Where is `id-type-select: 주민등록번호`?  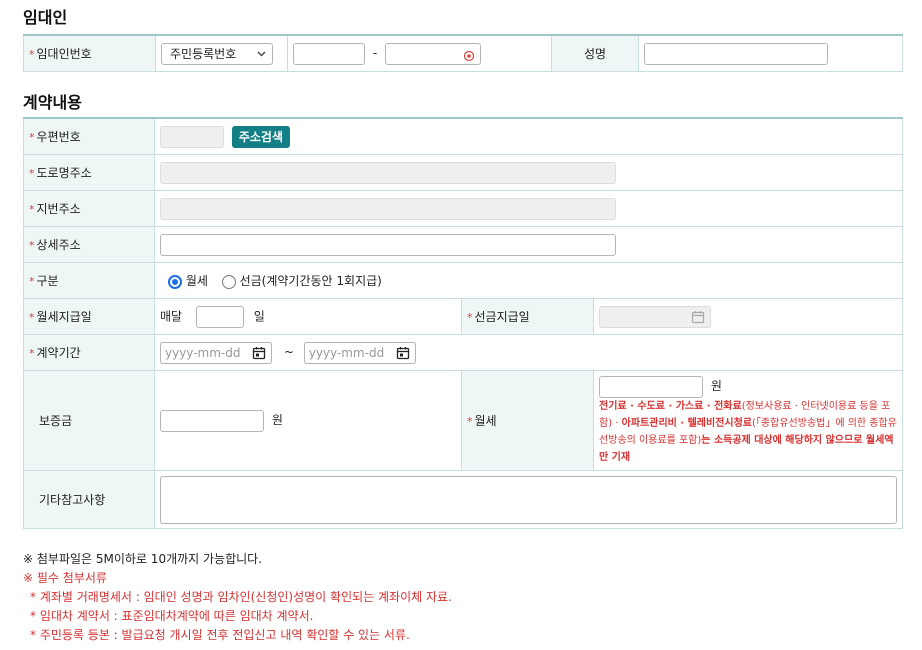 id-type-select: 주민등록번호 is located at coordinates (217, 53).